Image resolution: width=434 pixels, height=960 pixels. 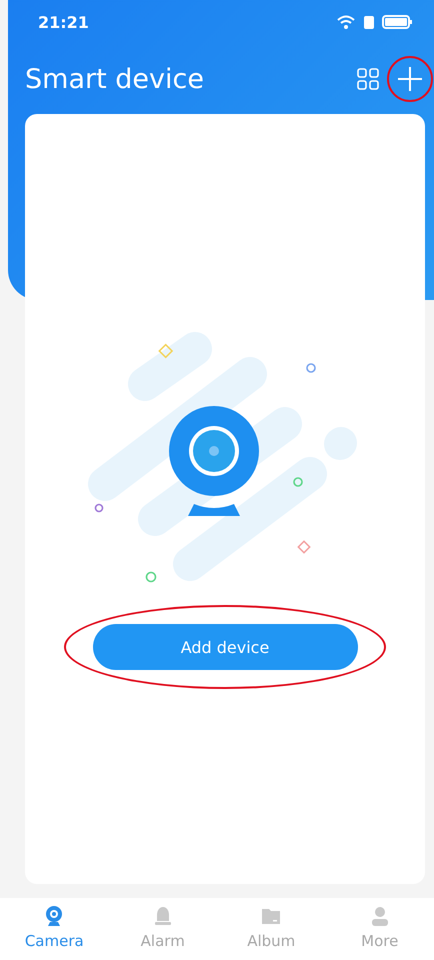 What do you see at coordinates (225, 647) in the screenshot?
I see `add-device-button: Add device` at bounding box center [225, 647].